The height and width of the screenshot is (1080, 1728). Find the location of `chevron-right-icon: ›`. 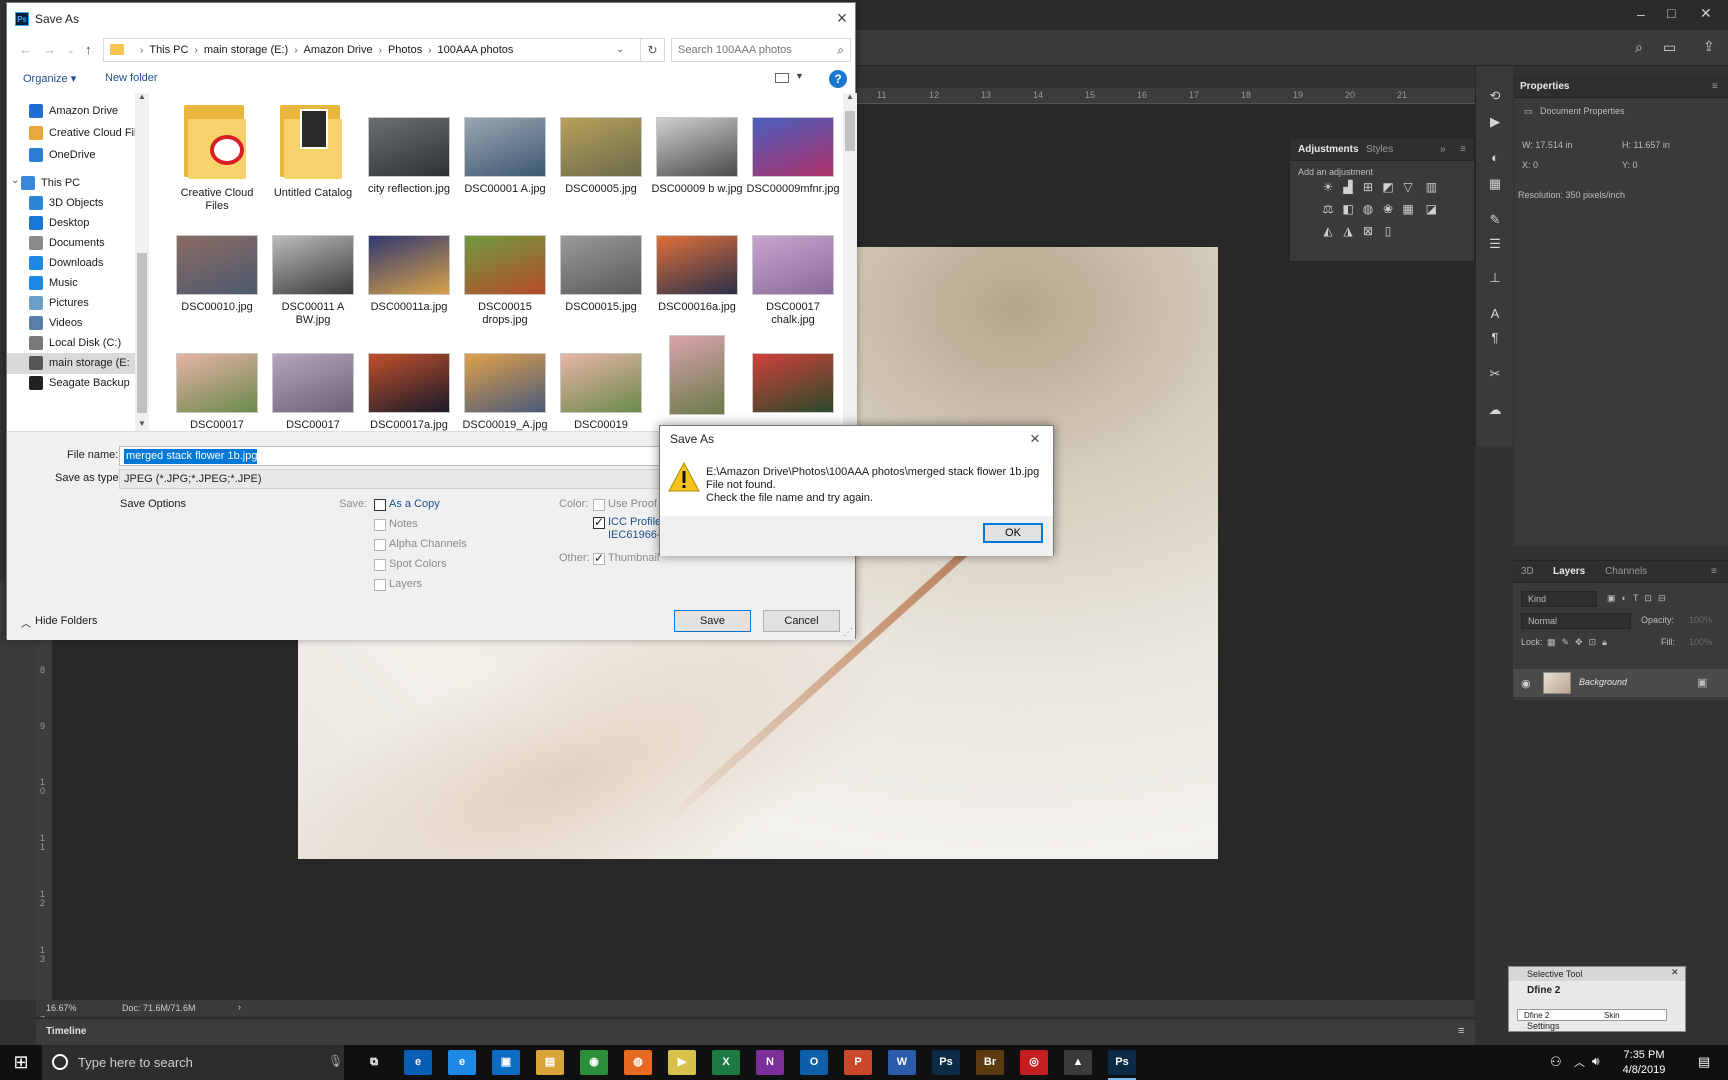

chevron-right-icon: › is located at coordinates (239, 1007).